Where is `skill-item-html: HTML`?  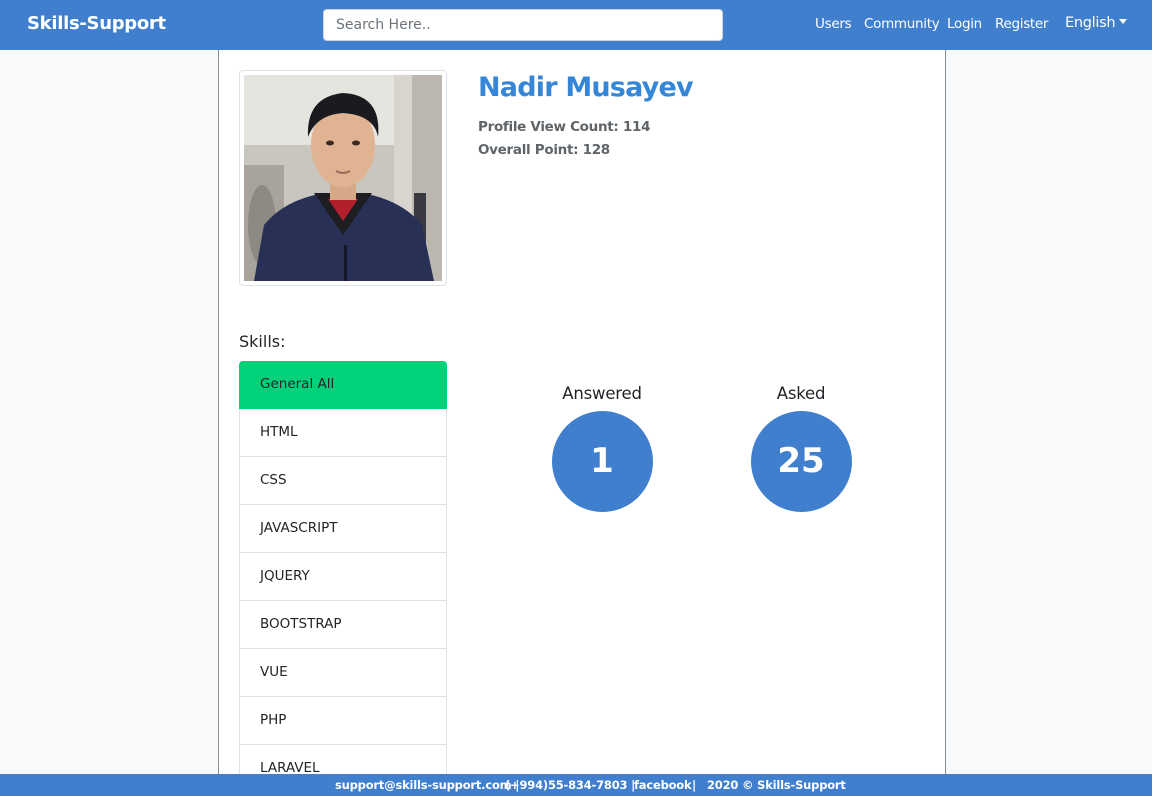
skill-item-html: HTML is located at coordinates (343, 433).